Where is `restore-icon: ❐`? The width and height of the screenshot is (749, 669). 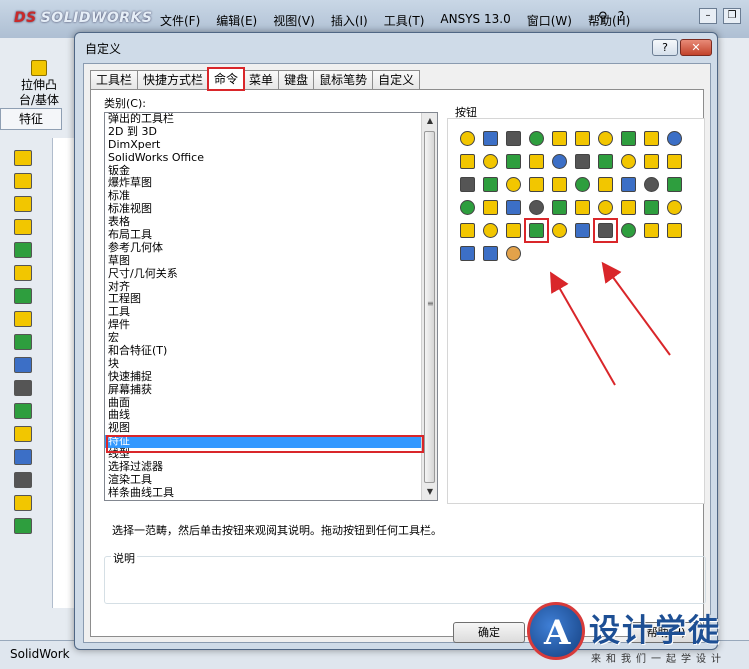 restore-icon: ❐ is located at coordinates (732, 16).